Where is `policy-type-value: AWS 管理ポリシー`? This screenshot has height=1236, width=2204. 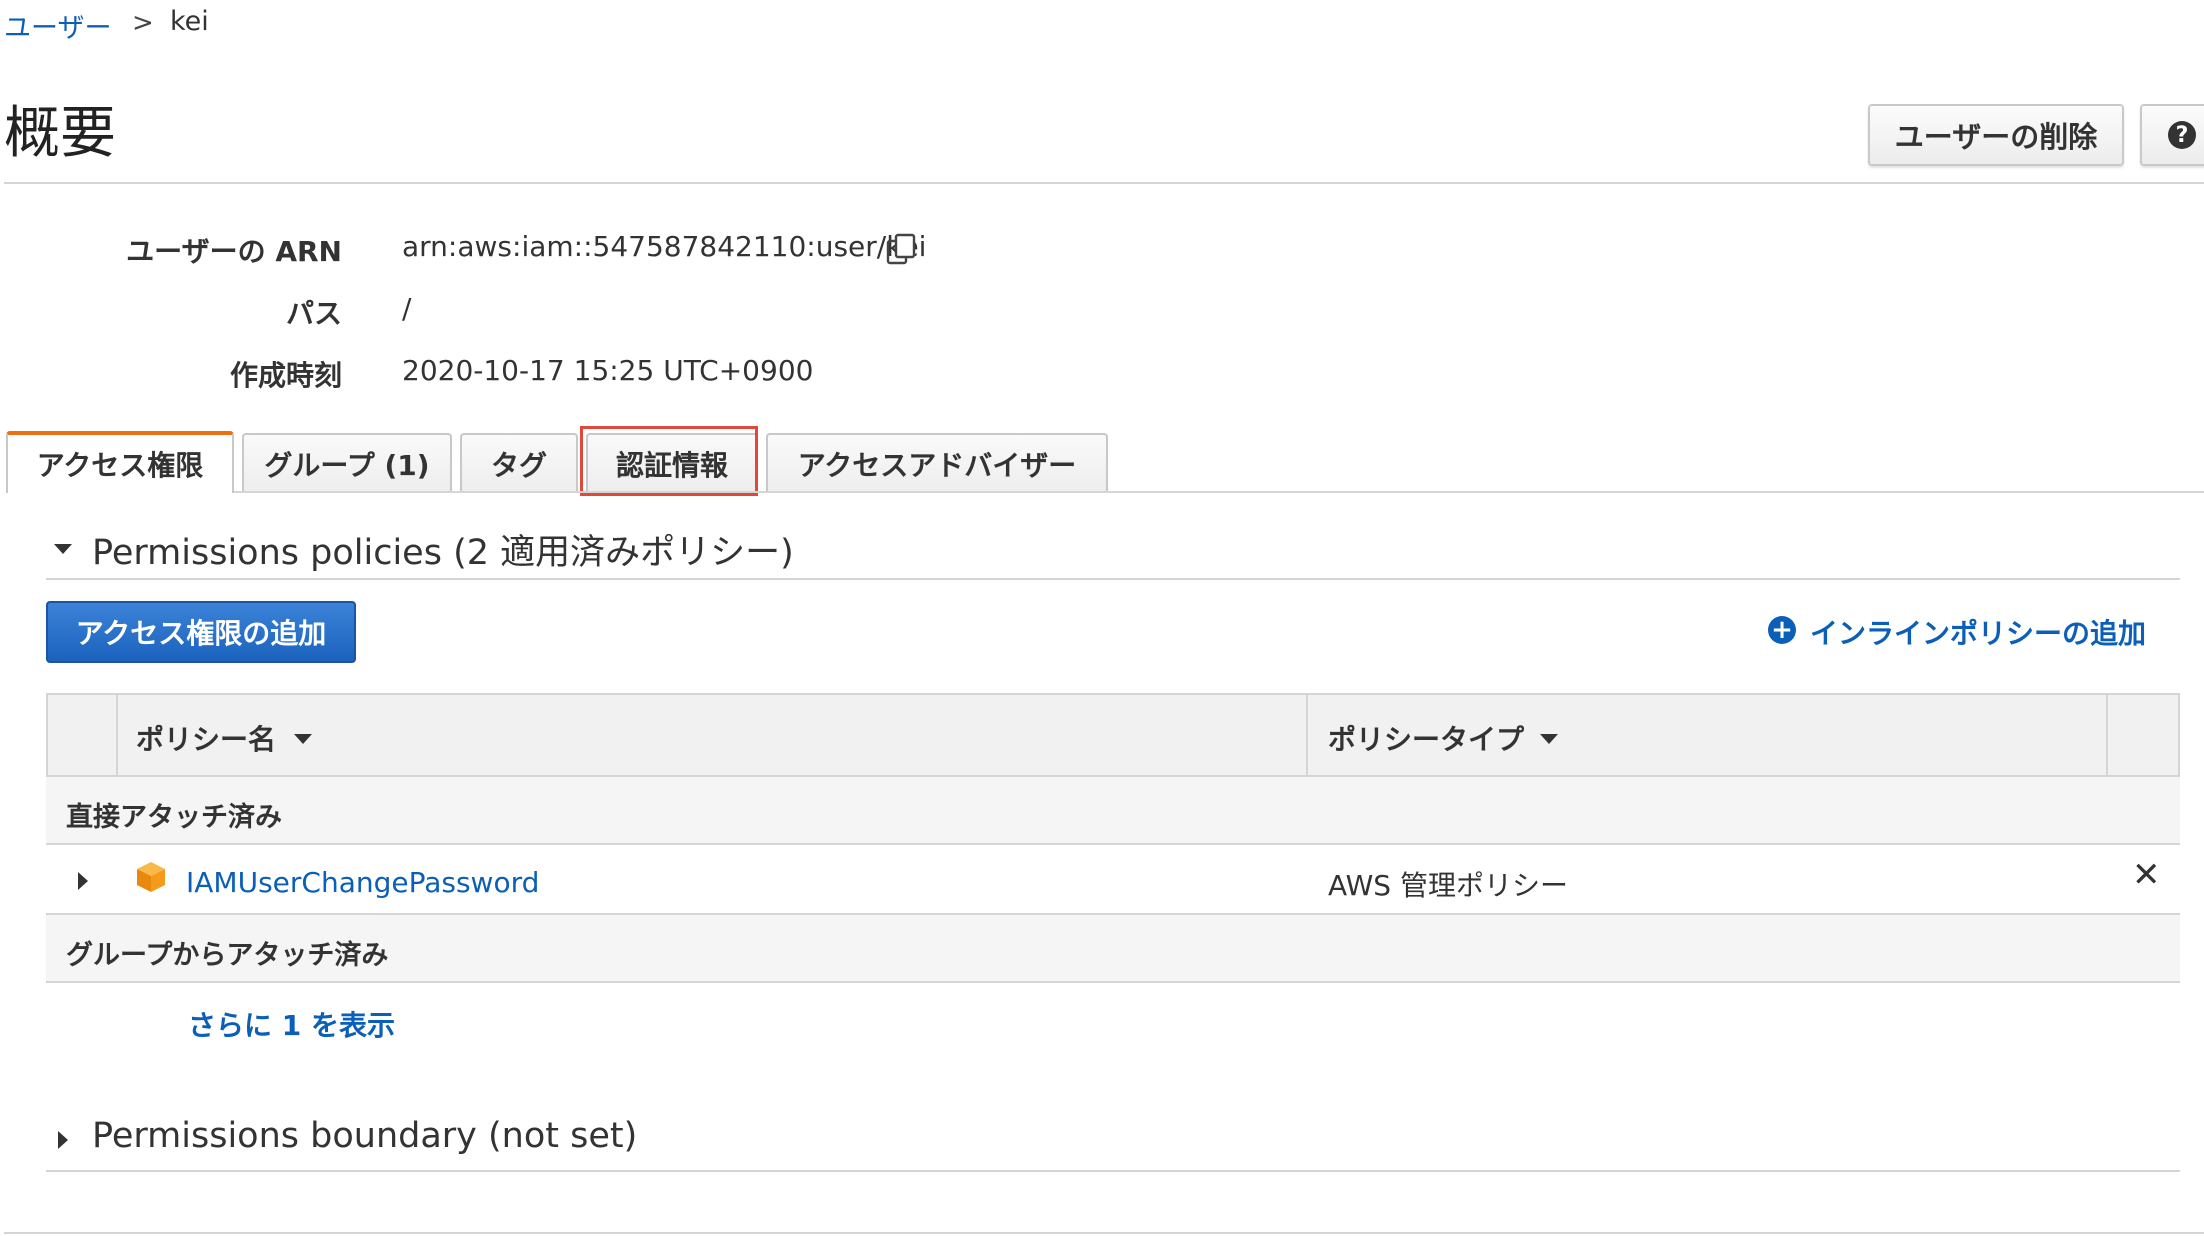 policy-type-value: AWS 管理ポリシー is located at coordinates (1448, 885).